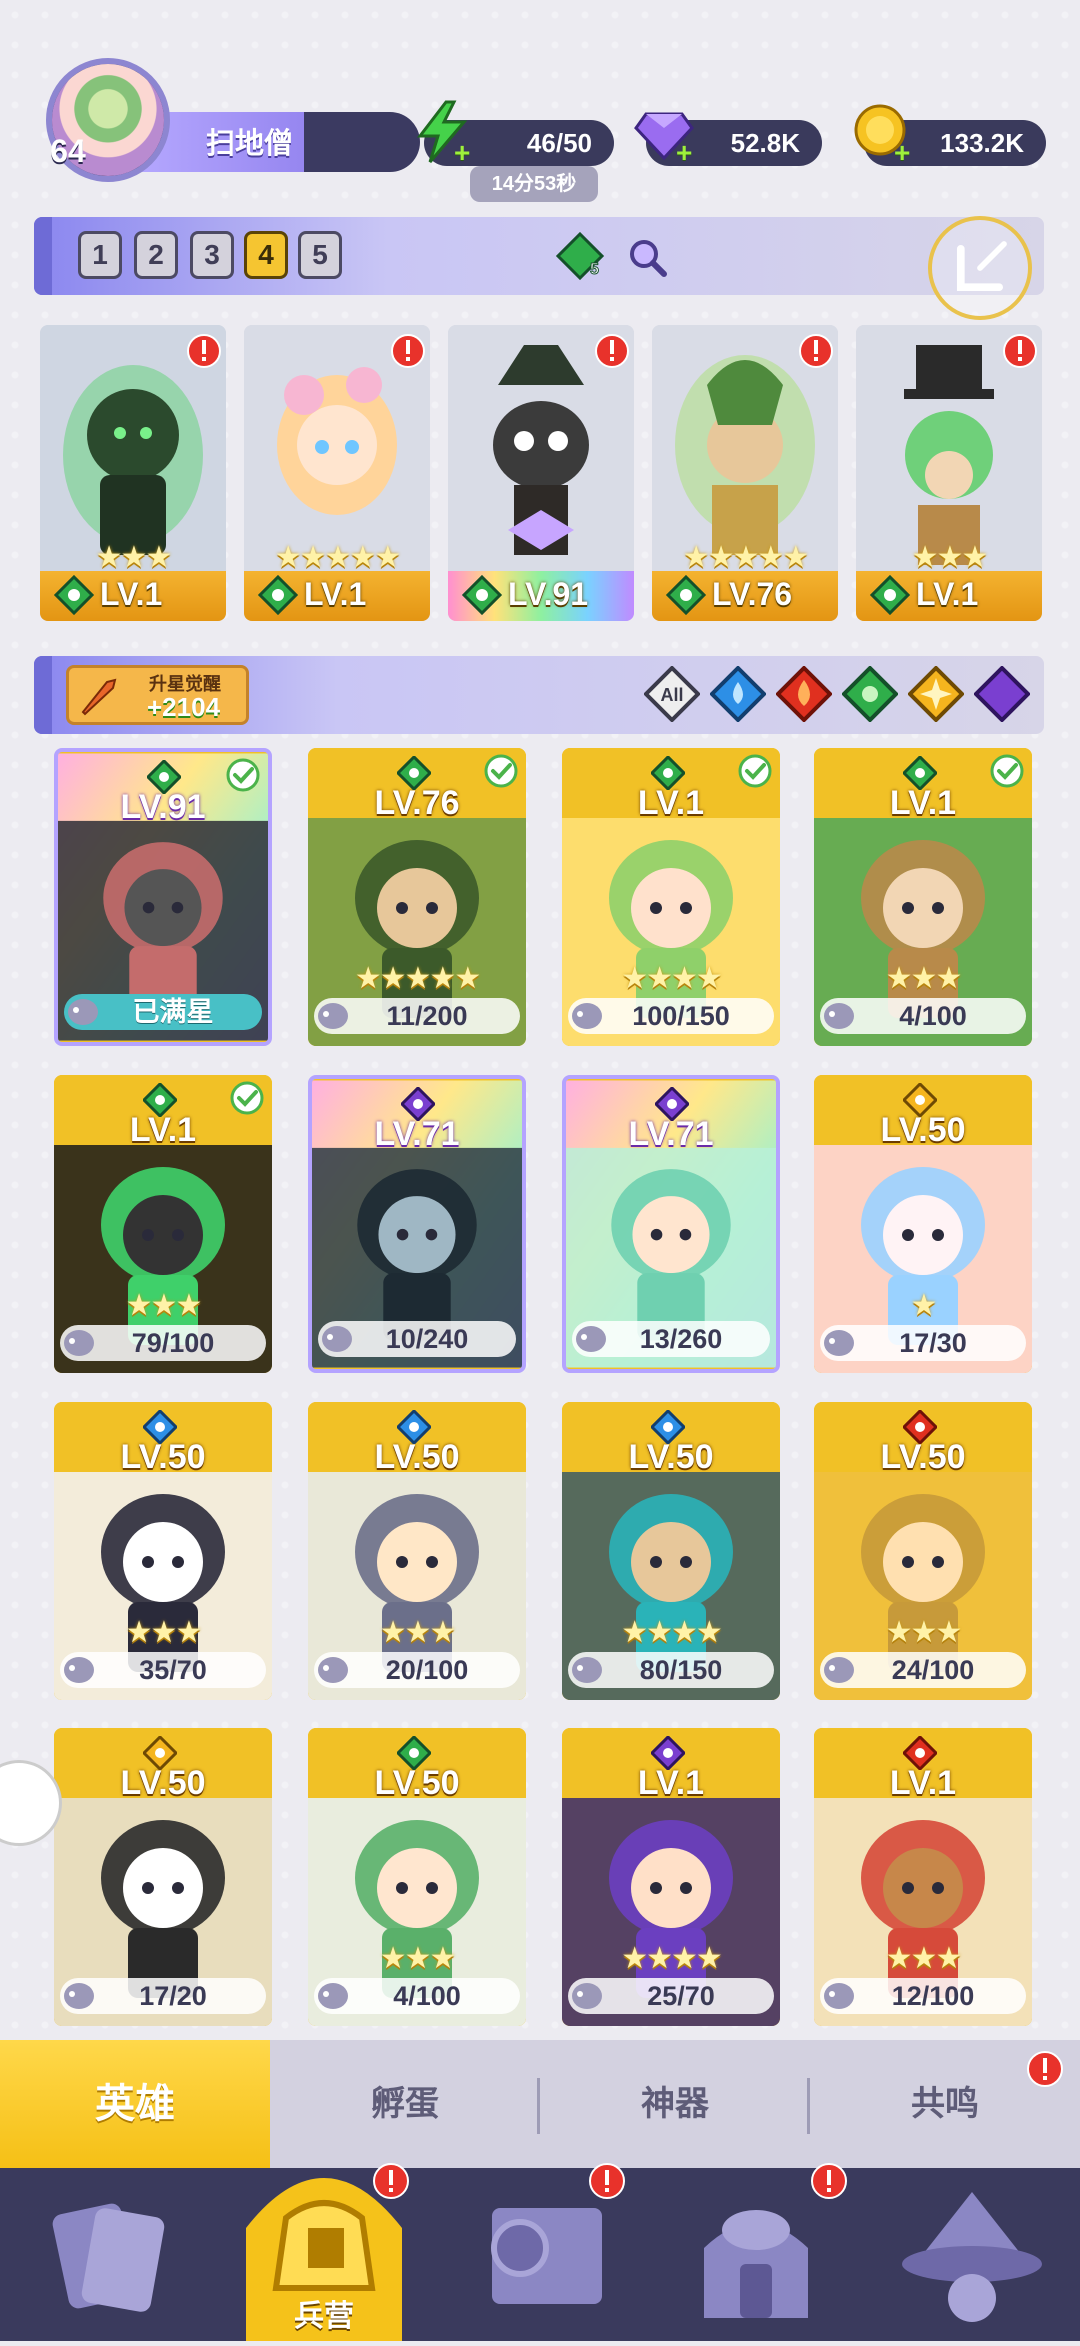 This screenshot has width=1080, height=2346. Describe the element at coordinates (672, 694) in the screenshot. I see `filter-all-icon: All` at that location.